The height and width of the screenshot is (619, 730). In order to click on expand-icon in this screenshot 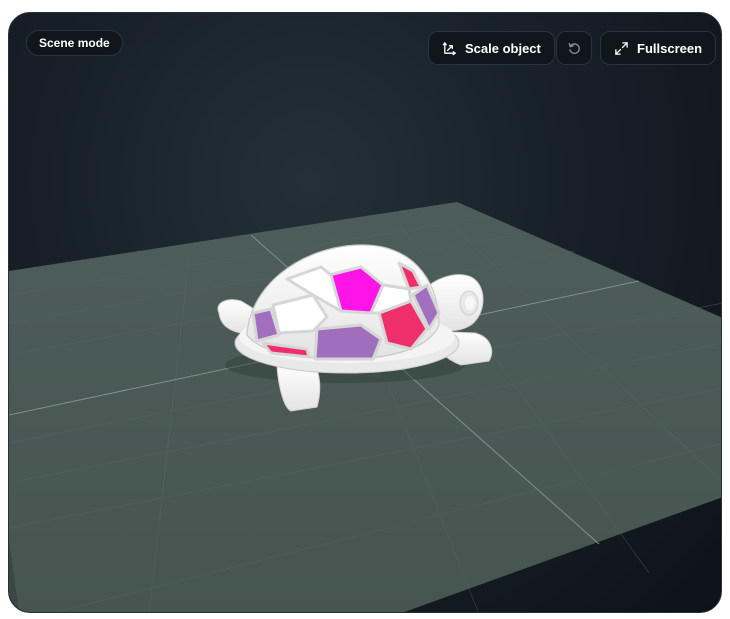, I will do `click(621, 48)`.